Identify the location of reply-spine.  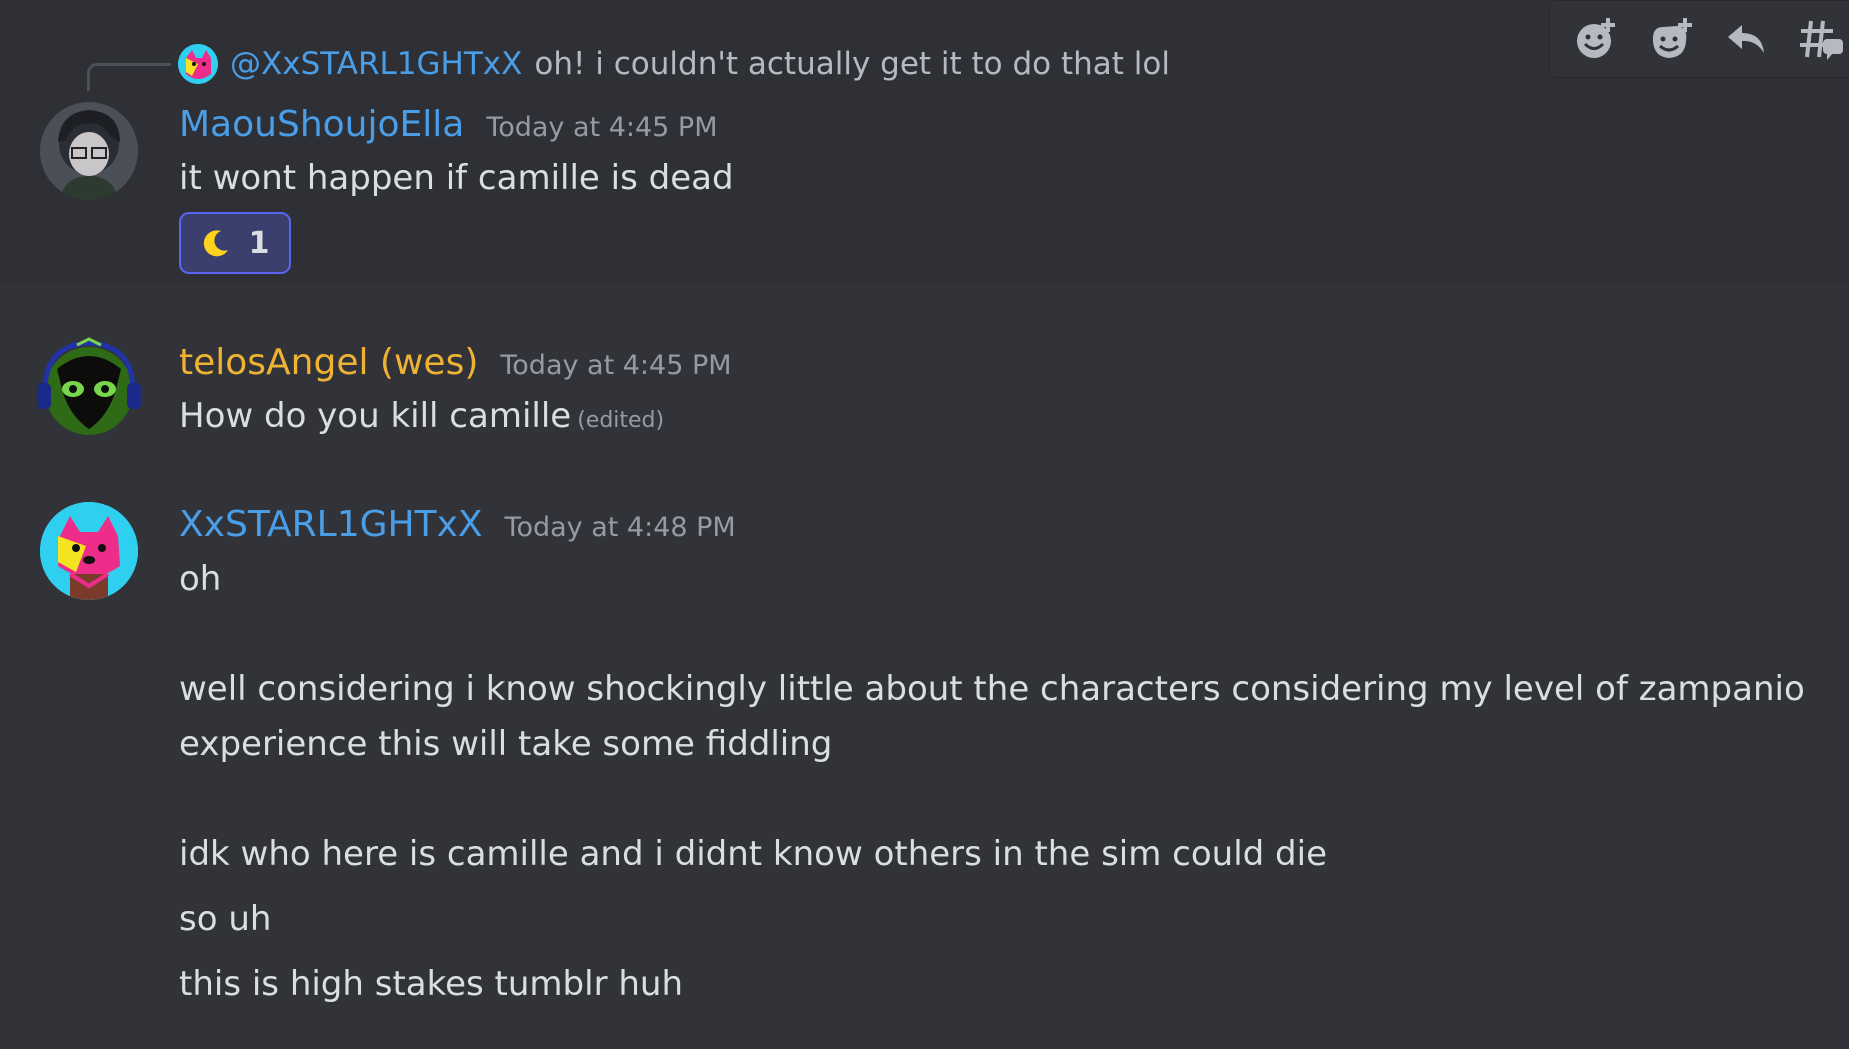
(129, 77).